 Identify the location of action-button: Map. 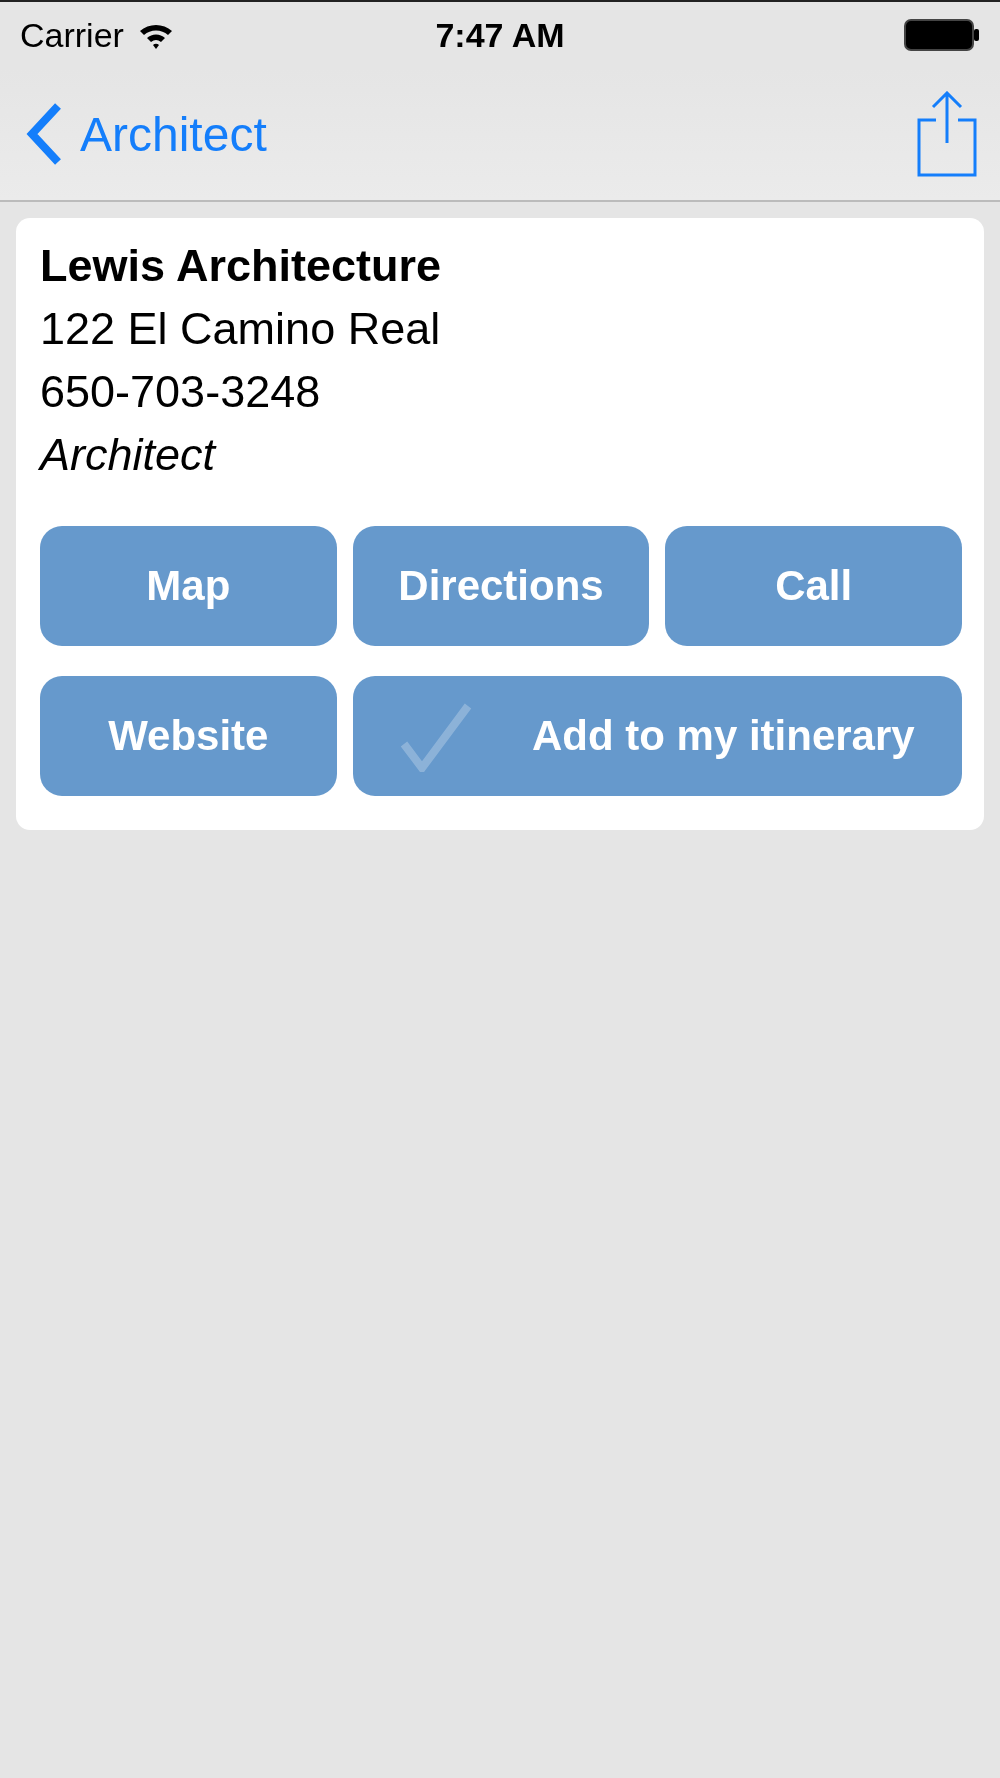
(188, 586).